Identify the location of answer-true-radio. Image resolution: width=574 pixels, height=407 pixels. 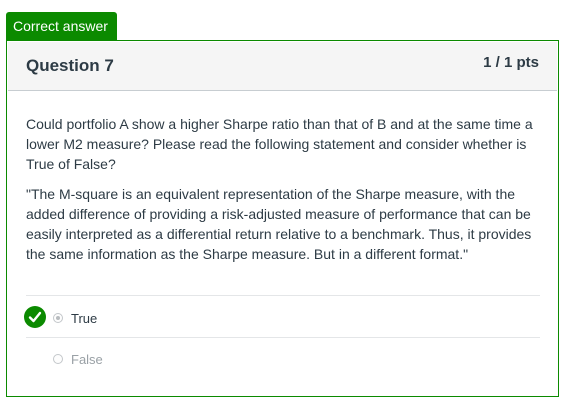
(58, 318).